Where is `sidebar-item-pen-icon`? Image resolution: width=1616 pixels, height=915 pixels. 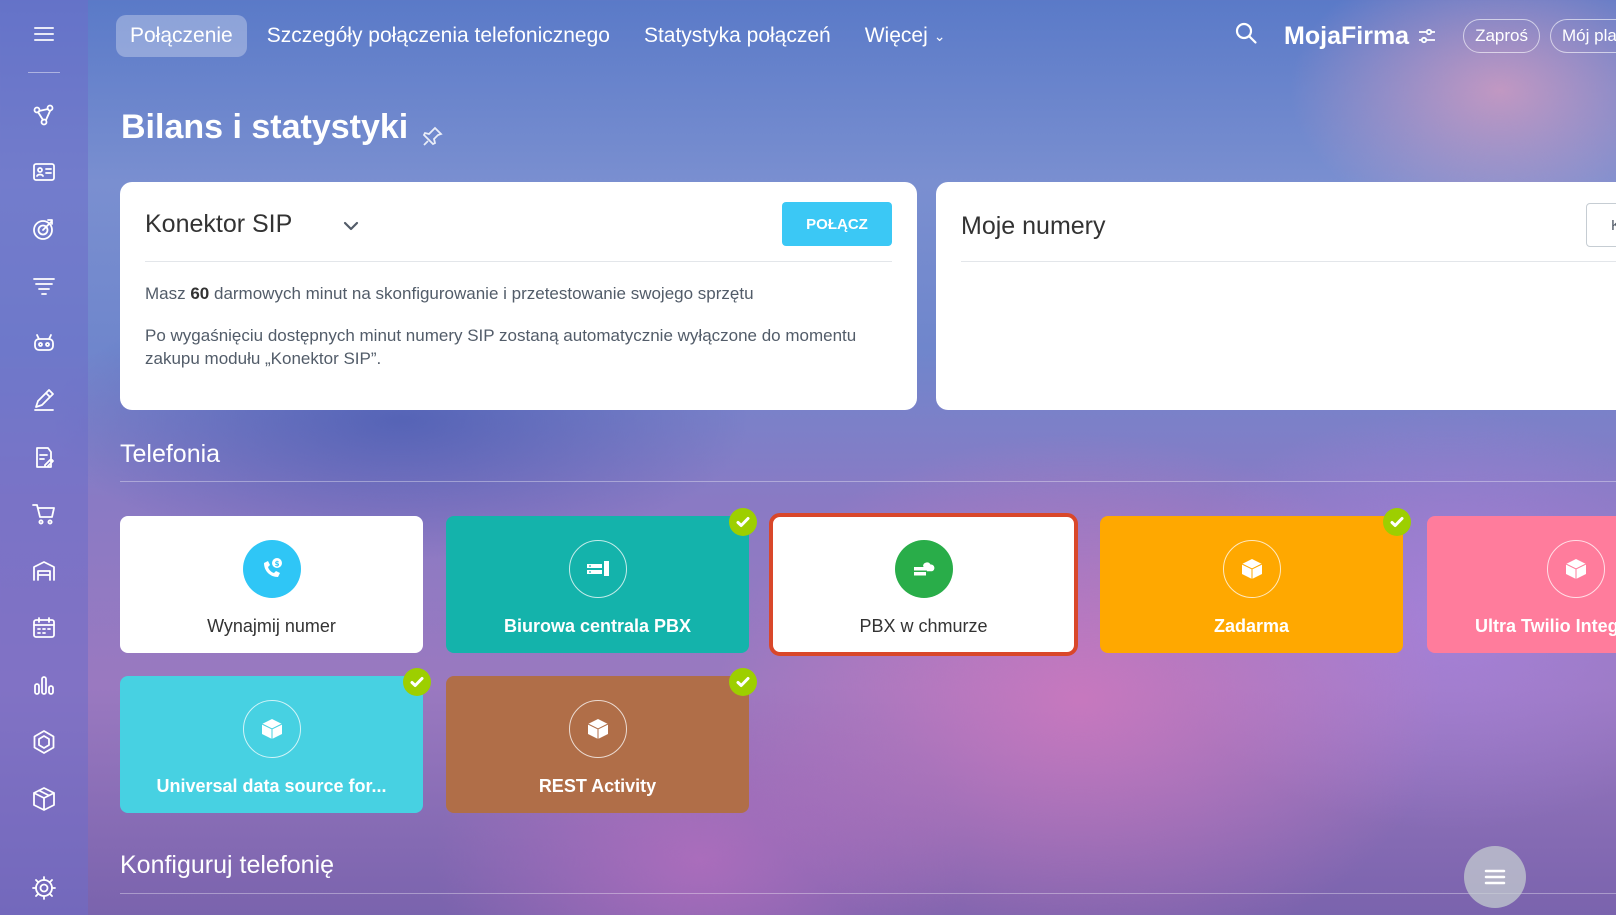 sidebar-item-pen-icon is located at coordinates (44, 400).